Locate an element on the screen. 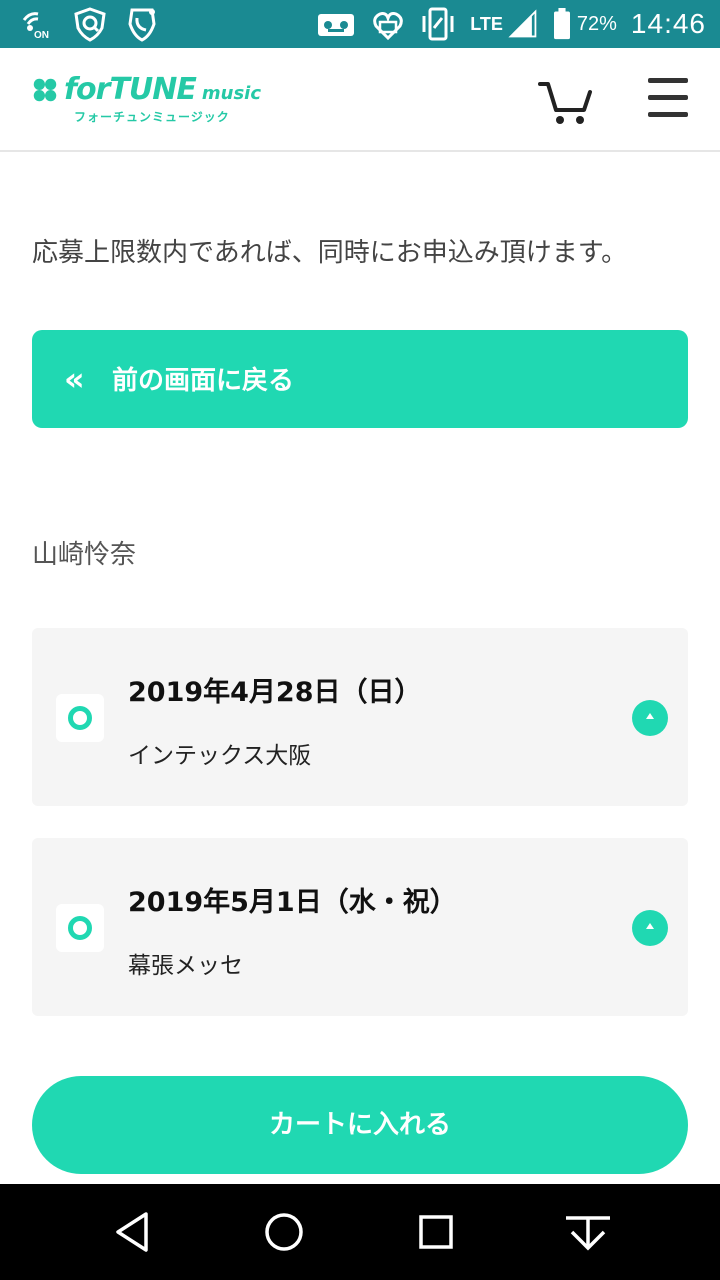 The height and width of the screenshot is (1280, 720). shield-icon is located at coordinates (90, 24).